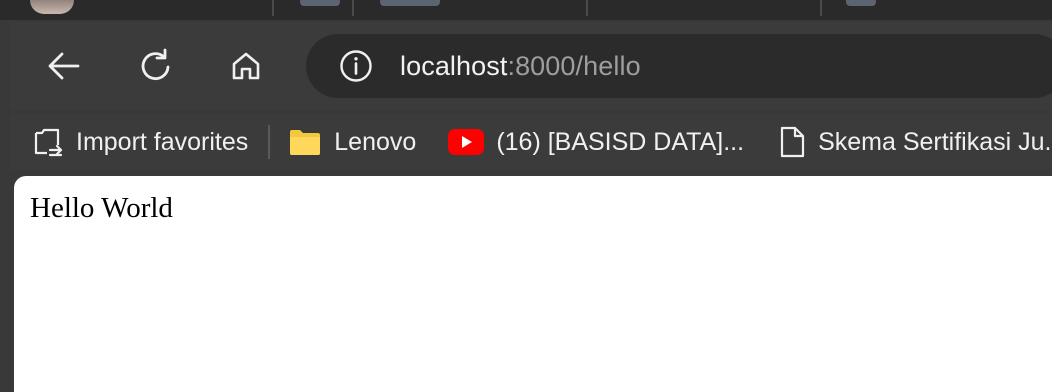 This screenshot has width=1052, height=392. Describe the element at coordinates (574, 65) in the screenshot. I see `url-path: :8000/hello` at that location.